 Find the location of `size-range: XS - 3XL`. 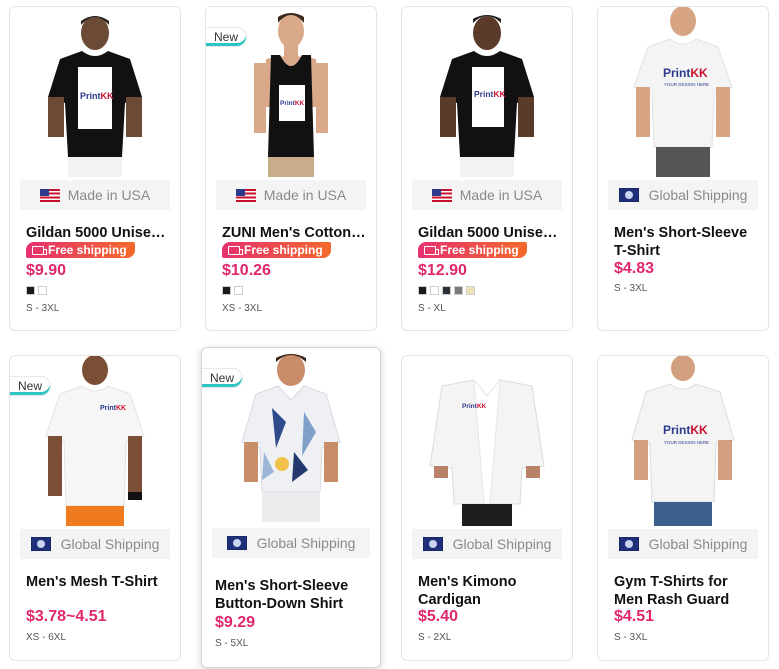

size-range: XS - 3XL is located at coordinates (242, 308).